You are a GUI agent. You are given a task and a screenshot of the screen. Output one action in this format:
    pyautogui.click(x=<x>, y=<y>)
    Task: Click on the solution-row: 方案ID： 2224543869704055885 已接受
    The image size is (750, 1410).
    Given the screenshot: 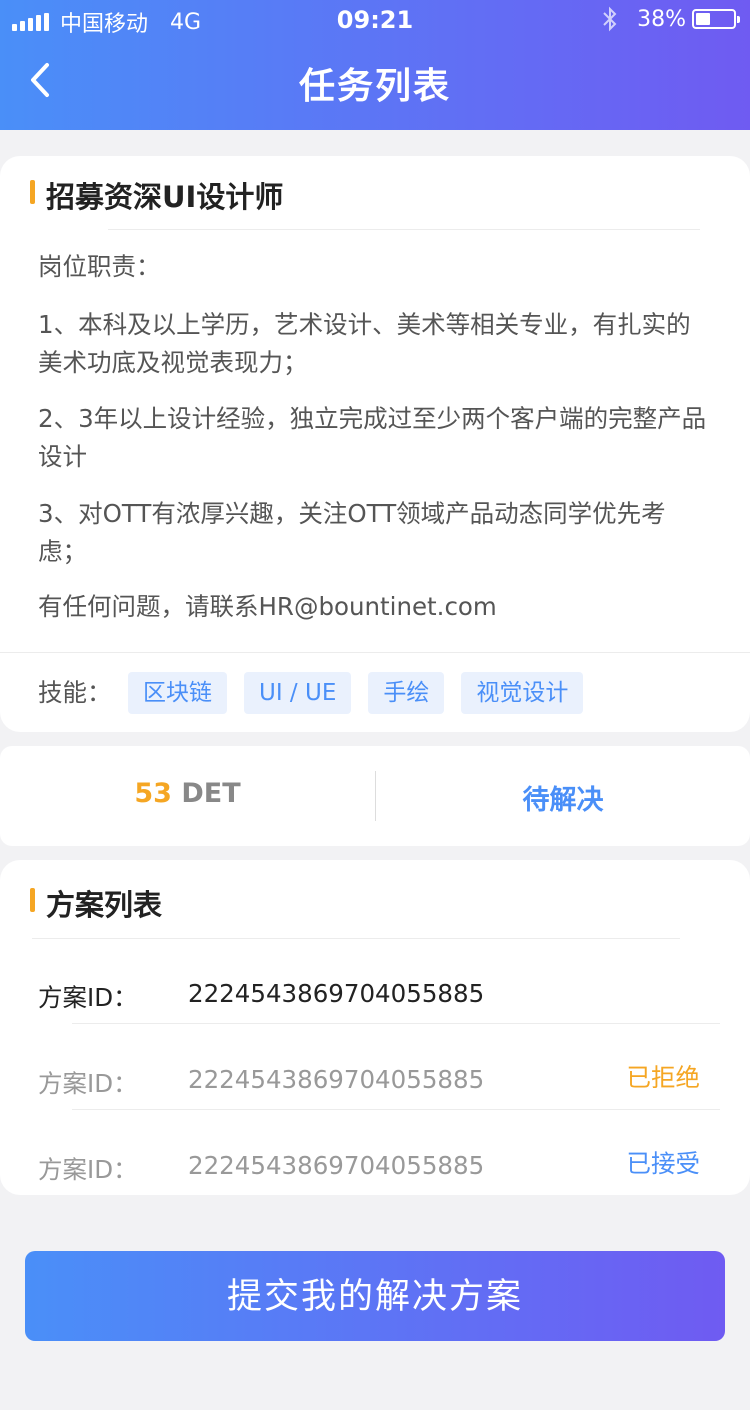 What is the action you would take?
    pyautogui.click(x=375, y=1174)
    